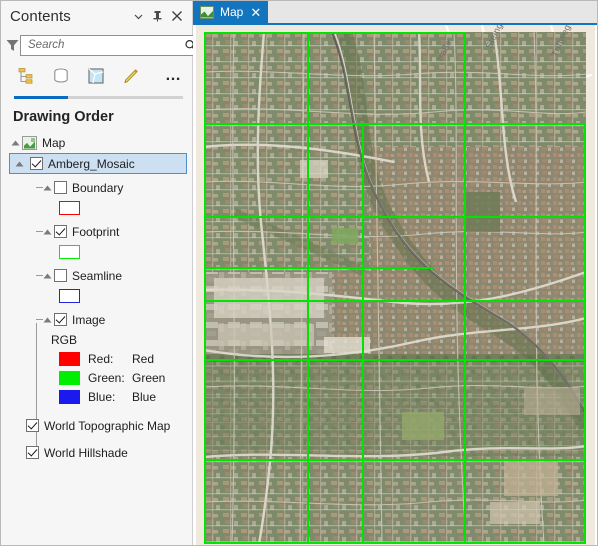 The height and width of the screenshot is (546, 598). What do you see at coordinates (12, 45) in the screenshot?
I see `filter-icon` at bounding box center [12, 45].